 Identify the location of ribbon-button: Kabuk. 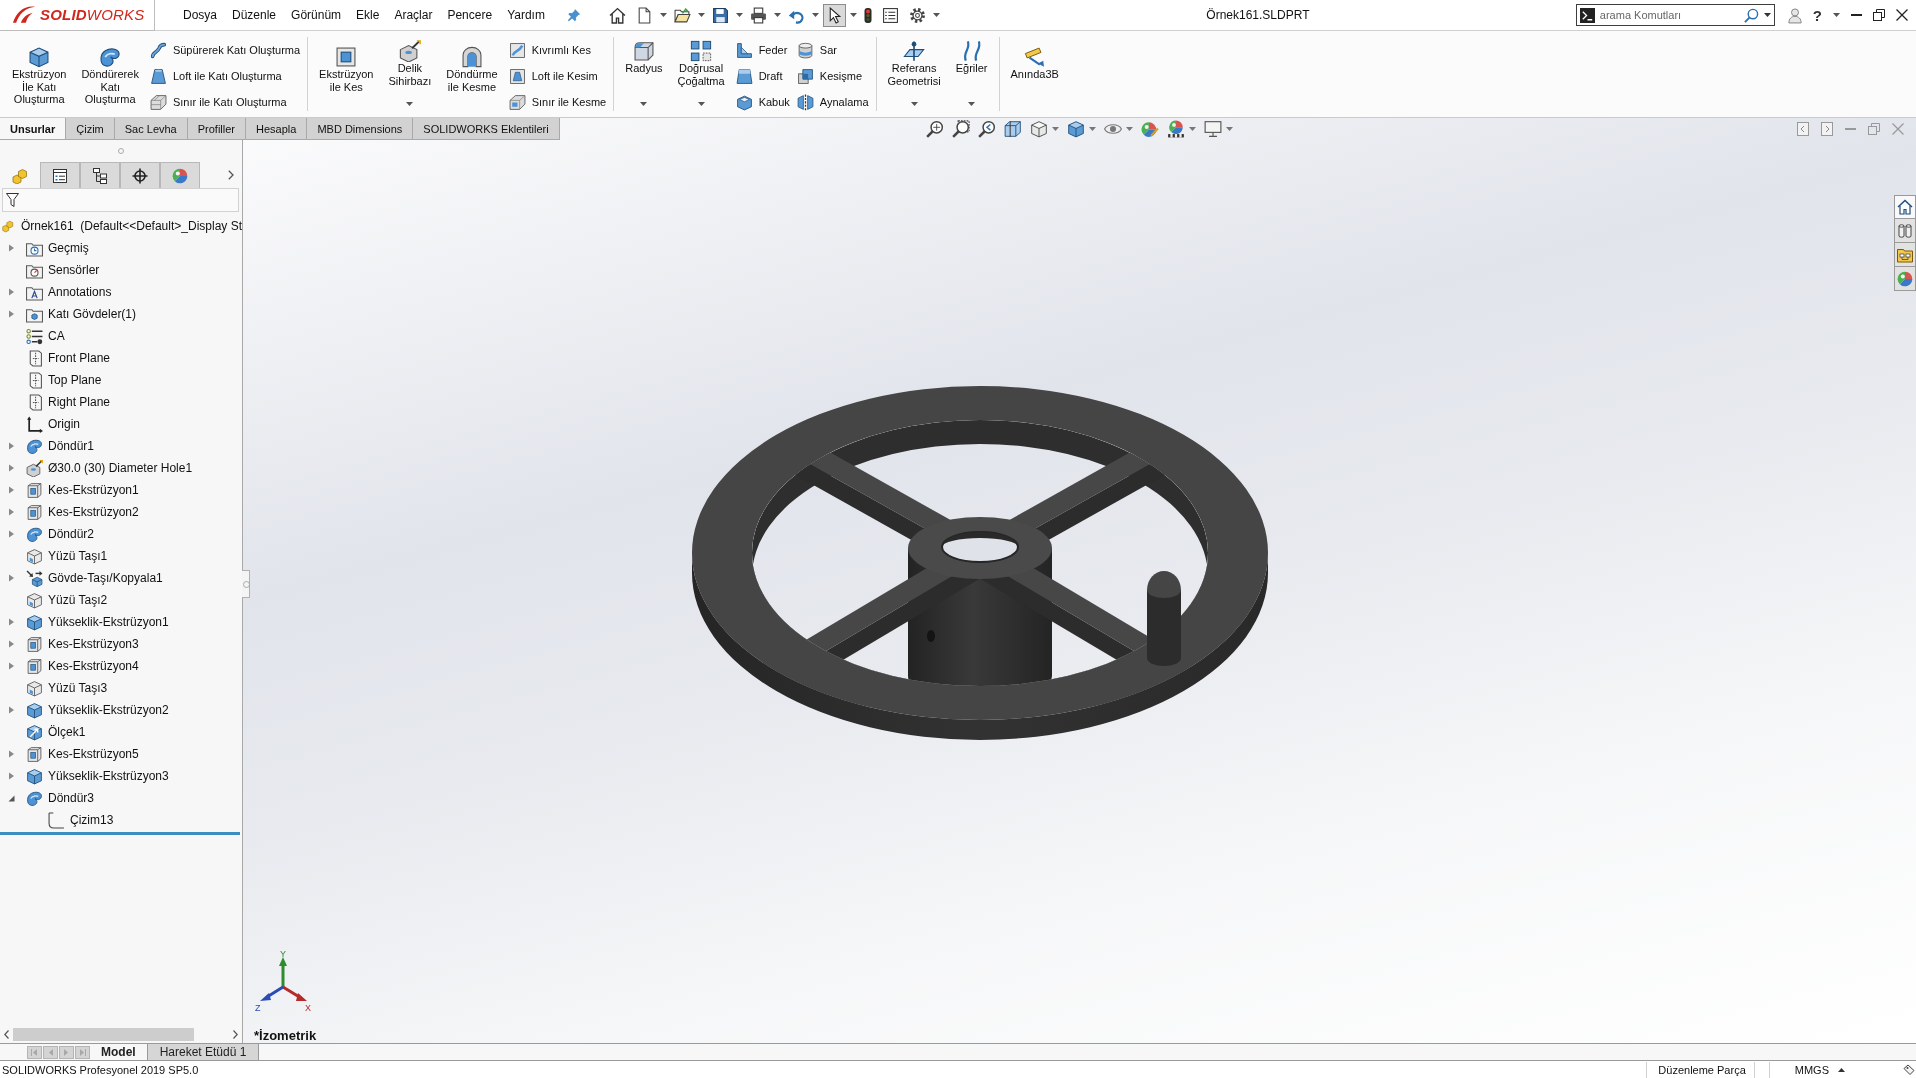
(762, 102).